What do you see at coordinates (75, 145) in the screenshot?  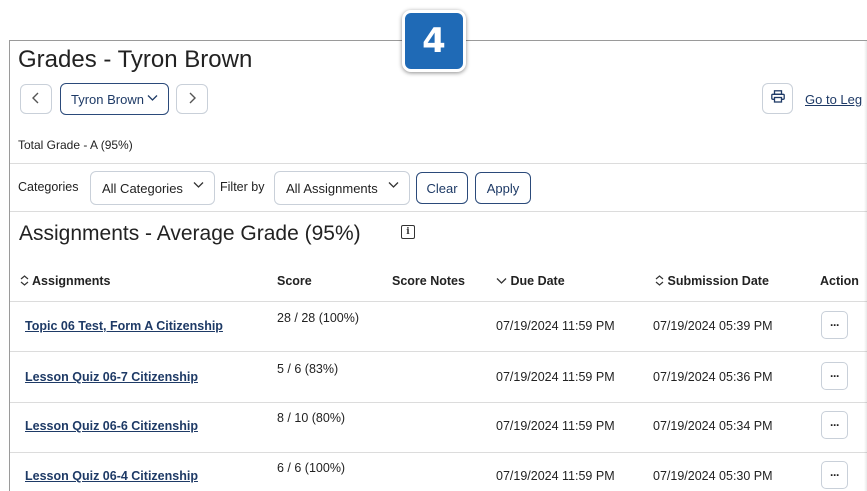 I see `total-grade: Total Grade - A (95%)` at bounding box center [75, 145].